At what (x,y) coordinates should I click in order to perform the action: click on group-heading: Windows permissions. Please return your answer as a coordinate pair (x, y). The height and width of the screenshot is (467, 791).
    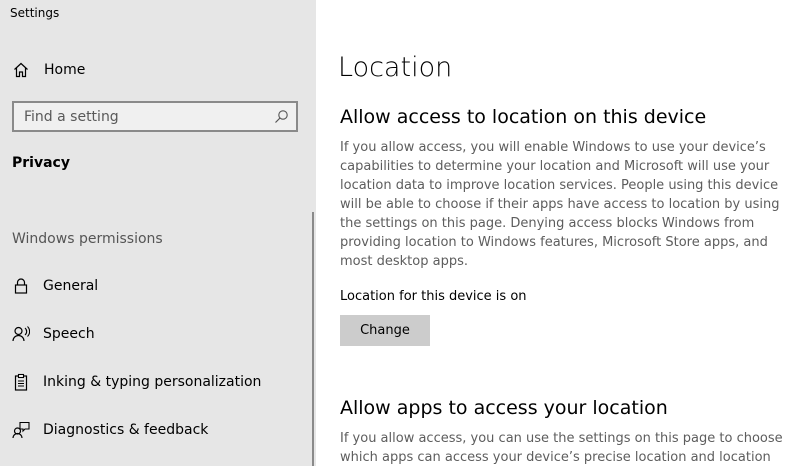
    Looking at the image, I should click on (87, 239).